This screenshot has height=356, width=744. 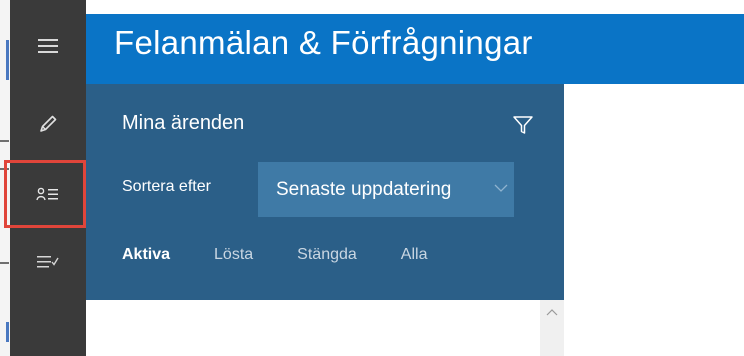 I want to click on checklist-button, so click(x=48, y=262).